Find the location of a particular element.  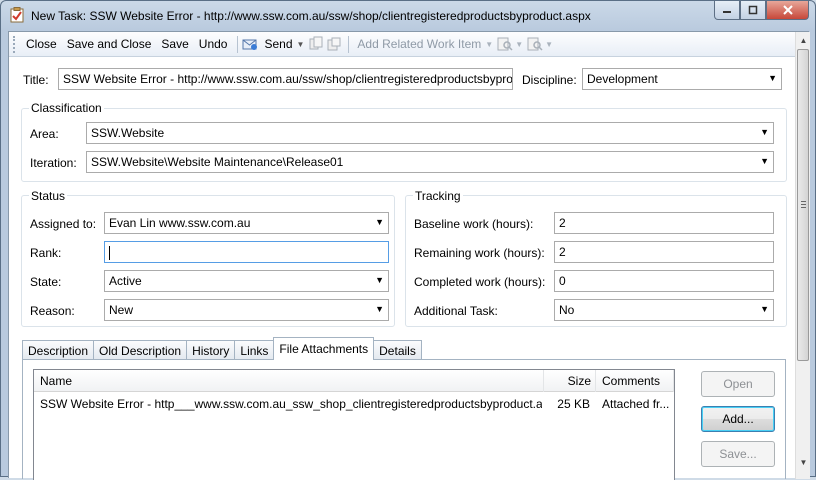

query-icon is located at coordinates (535, 44).